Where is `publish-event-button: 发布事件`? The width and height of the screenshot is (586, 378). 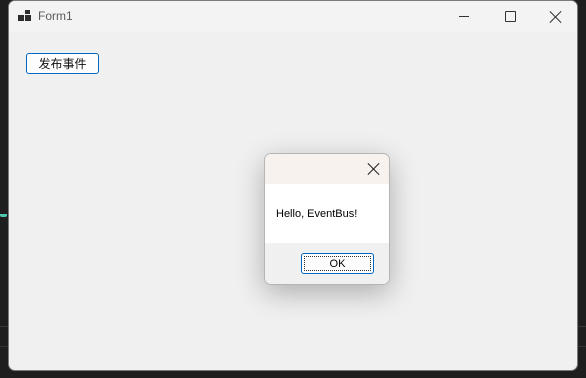 publish-event-button: 发布事件 is located at coordinates (62, 63).